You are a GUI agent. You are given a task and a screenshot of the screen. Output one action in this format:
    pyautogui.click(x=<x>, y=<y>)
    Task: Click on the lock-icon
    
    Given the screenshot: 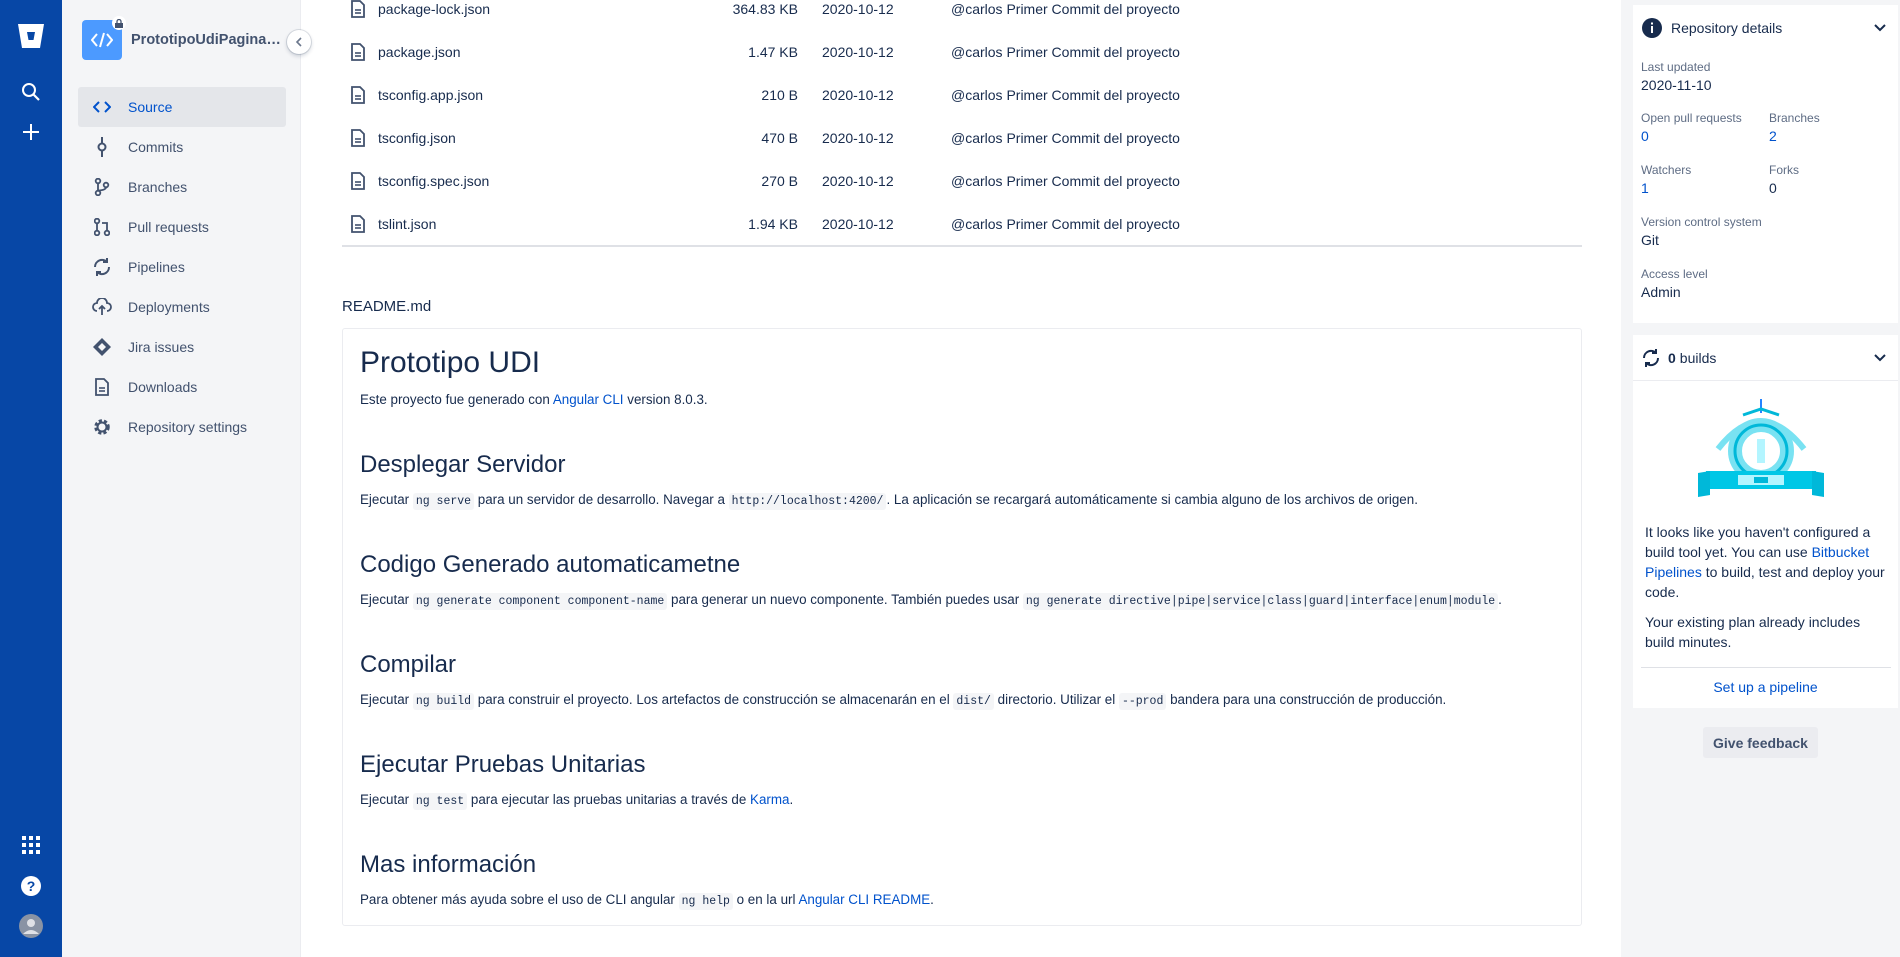 What is the action you would take?
    pyautogui.click(x=119, y=23)
    